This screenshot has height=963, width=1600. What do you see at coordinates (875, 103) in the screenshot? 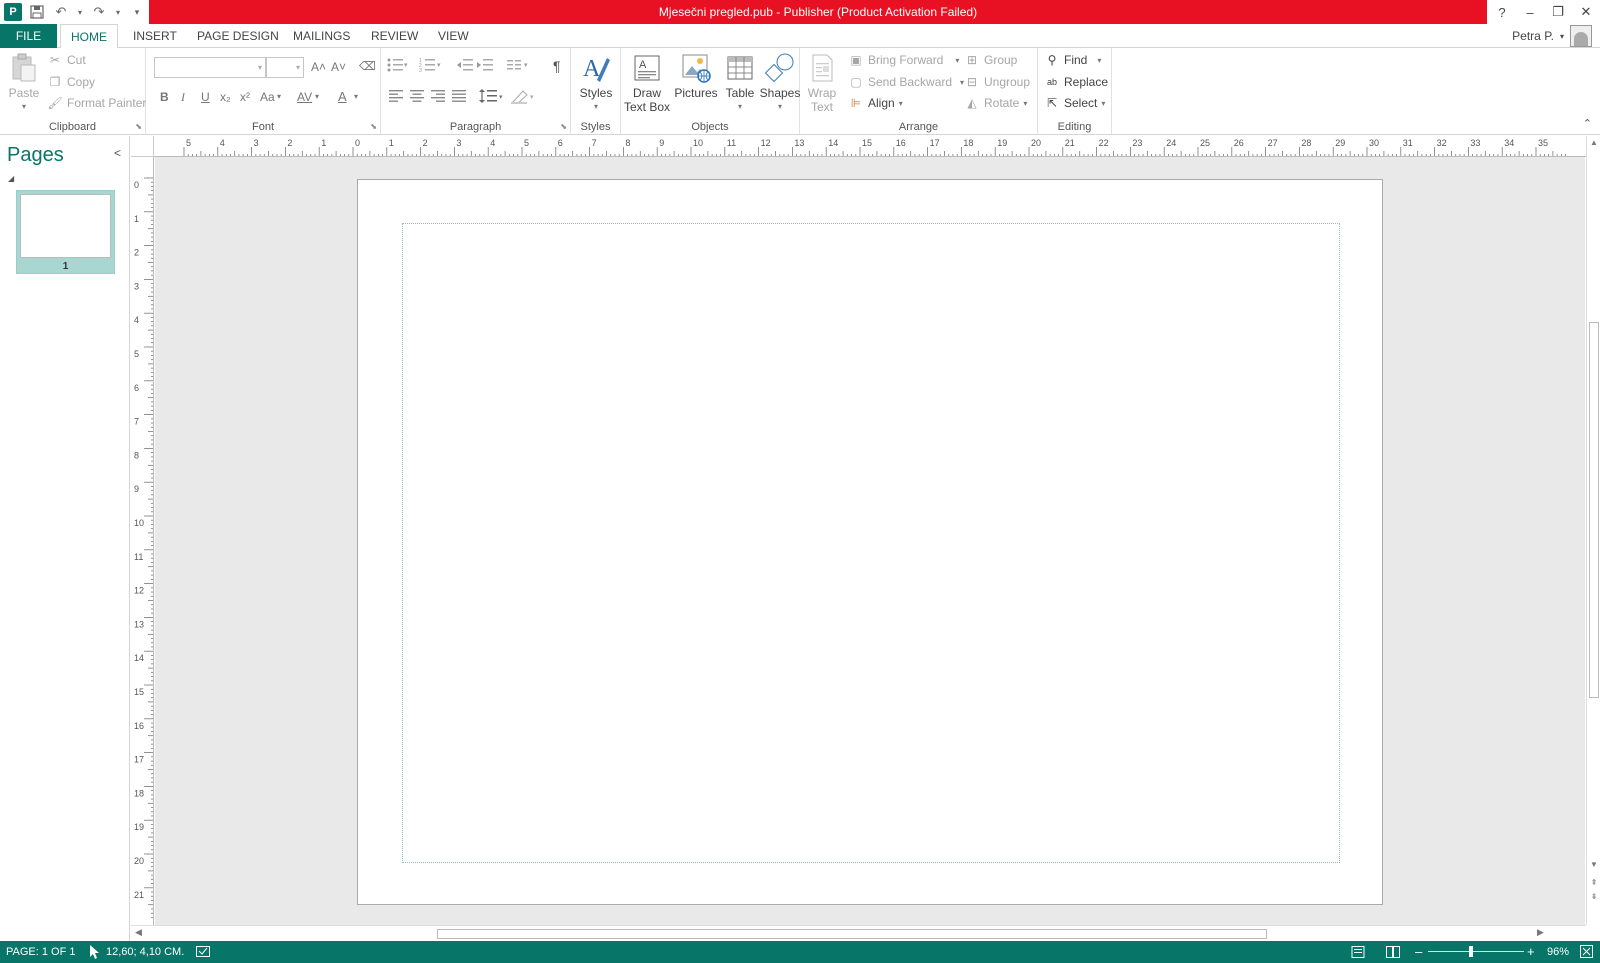
I see `align-button: ⊫ Align ▾` at bounding box center [875, 103].